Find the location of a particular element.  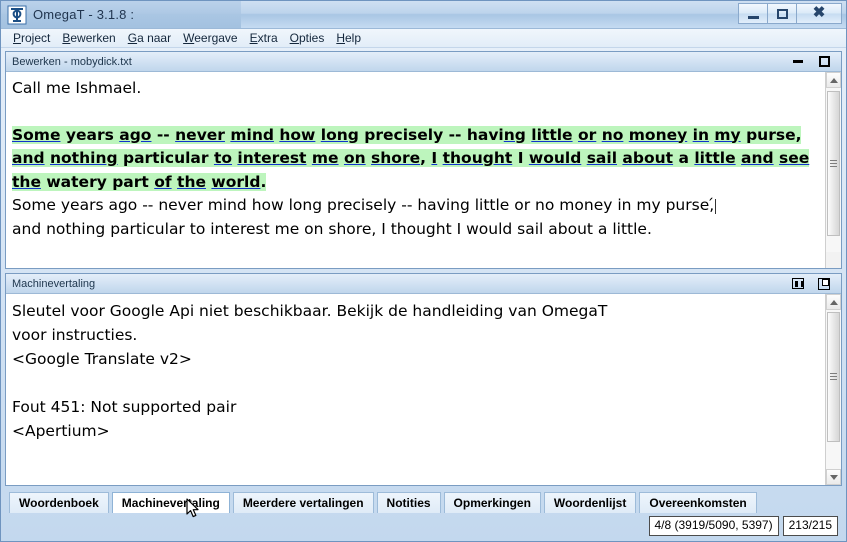

menu-label: ewerken is located at coordinates (93, 38).